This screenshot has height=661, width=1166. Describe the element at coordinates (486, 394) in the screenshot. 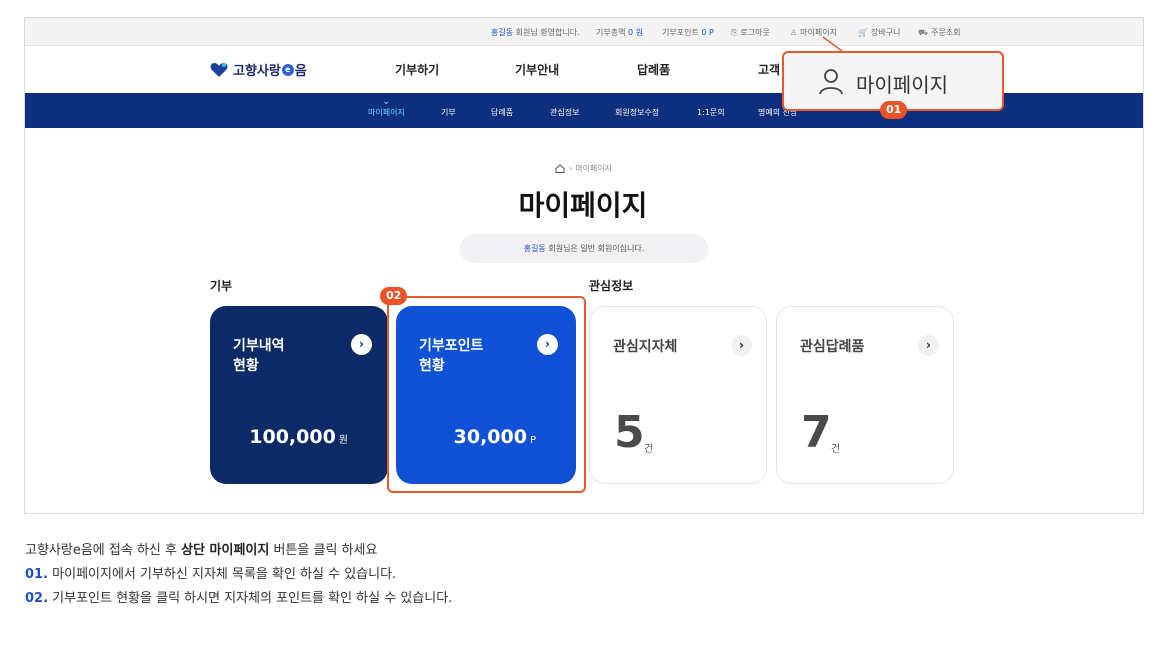

I see `points-card-highlight` at that location.